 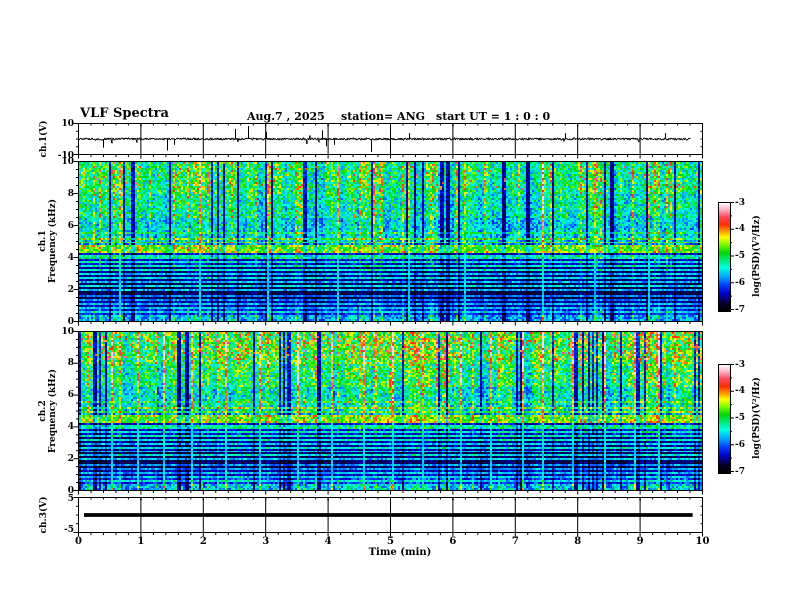 What do you see at coordinates (740, 309) in the screenshot?
I see `colorbar1-tick-label: -7` at bounding box center [740, 309].